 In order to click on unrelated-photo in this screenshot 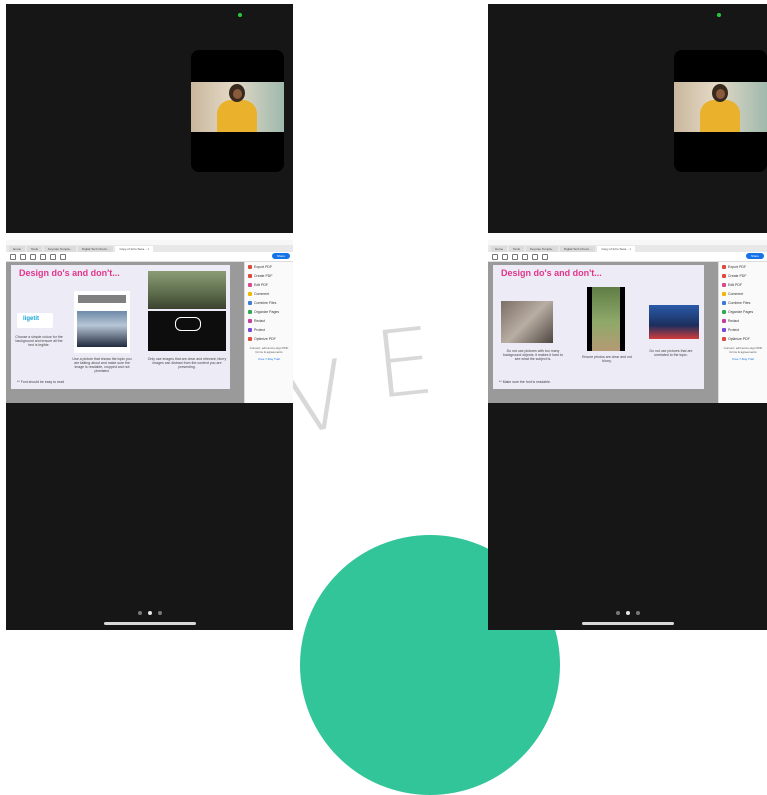, I will do `click(674, 322)`.